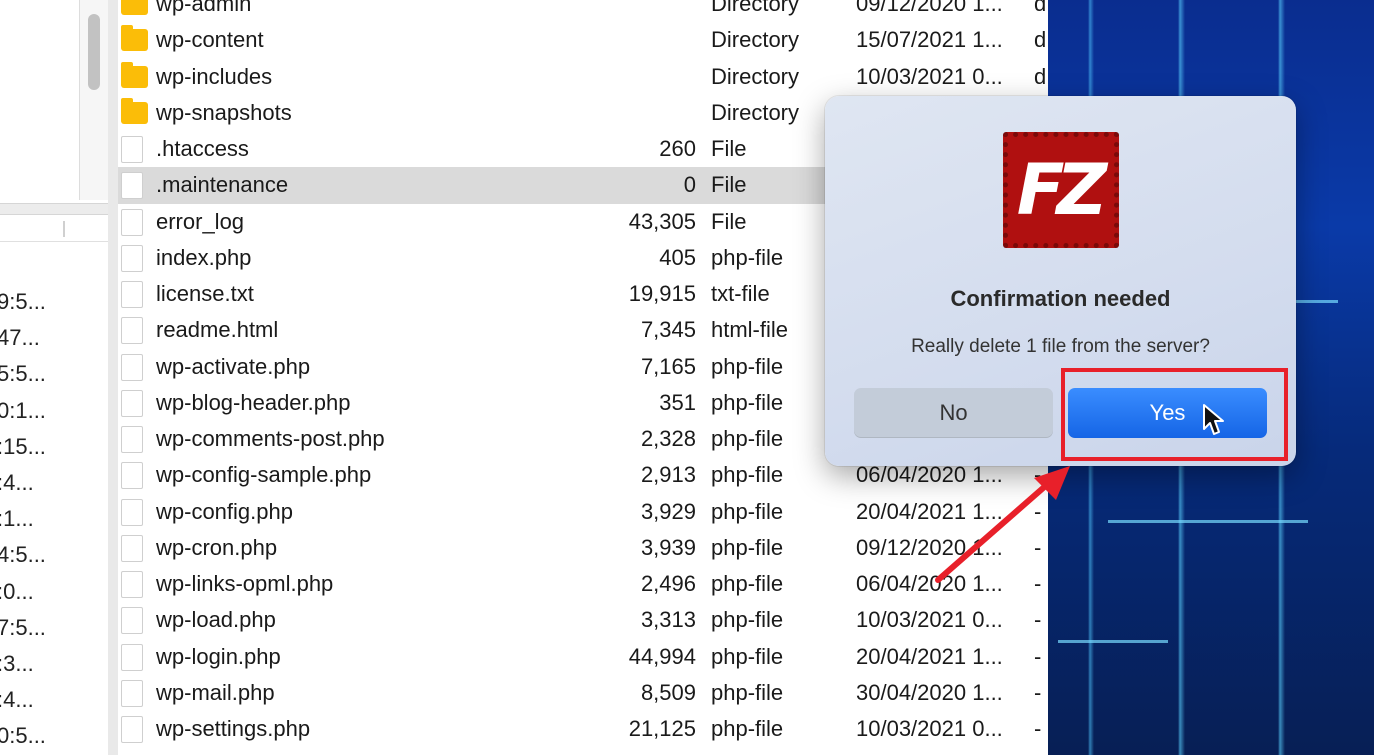 The height and width of the screenshot is (755, 1374). What do you see at coordinates (253, 402) in the screenshot?
I see `file-name: wp-blog-header.php` at bounding box center [253, 402].